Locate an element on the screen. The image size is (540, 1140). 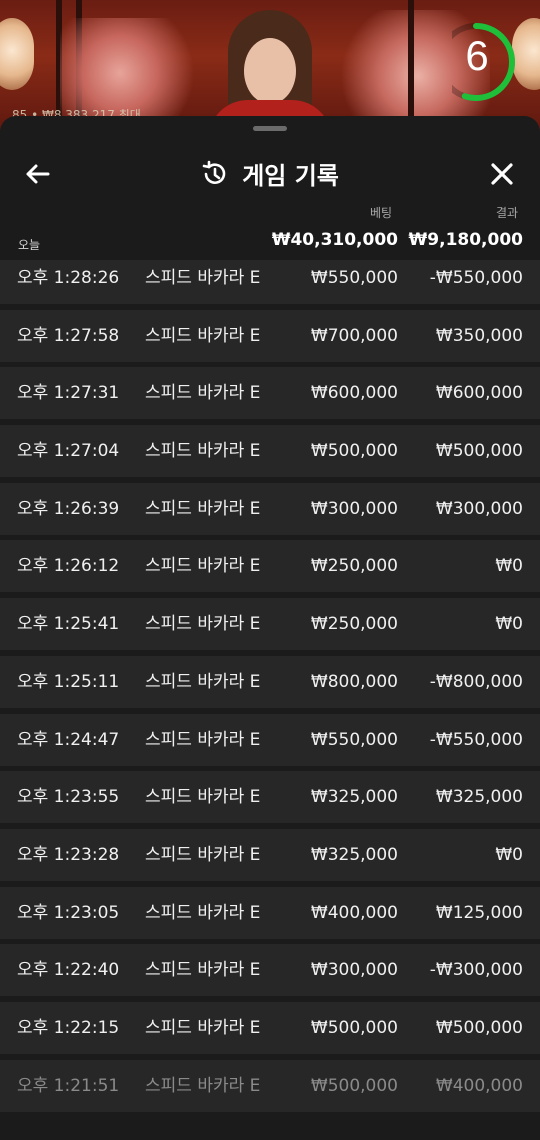
row-time: 오후 1:25:11 is located at coordinates (68, 681).